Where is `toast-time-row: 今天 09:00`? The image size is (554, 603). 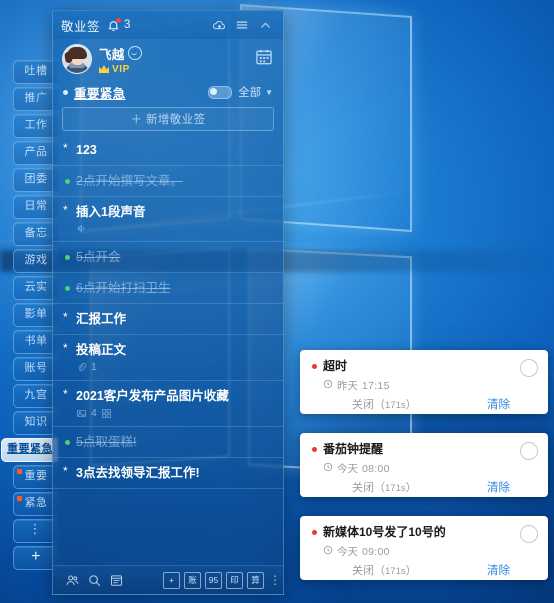
toast-time-row: 今天 09:00 is located at coordinates (430, 551).